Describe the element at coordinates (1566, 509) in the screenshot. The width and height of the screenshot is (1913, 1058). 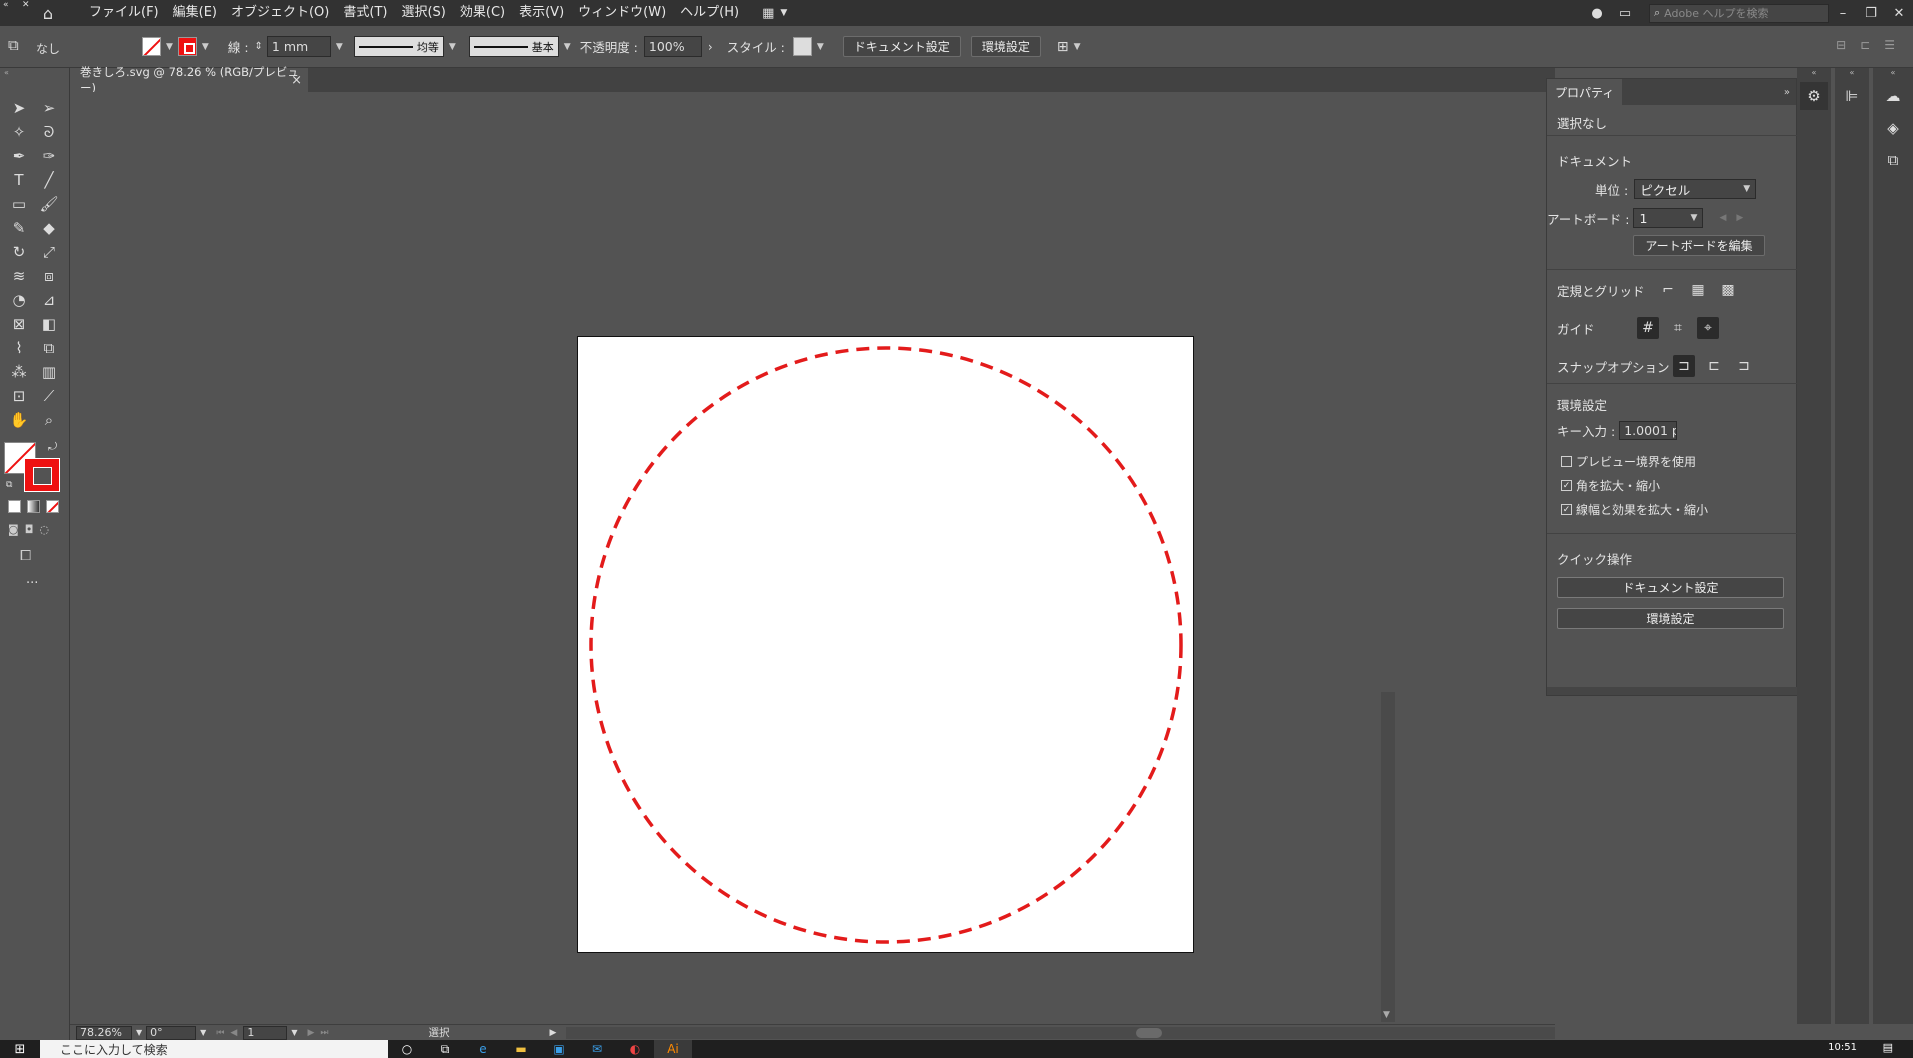
I see `scale-strokes-checkbox: ✓` at that location.